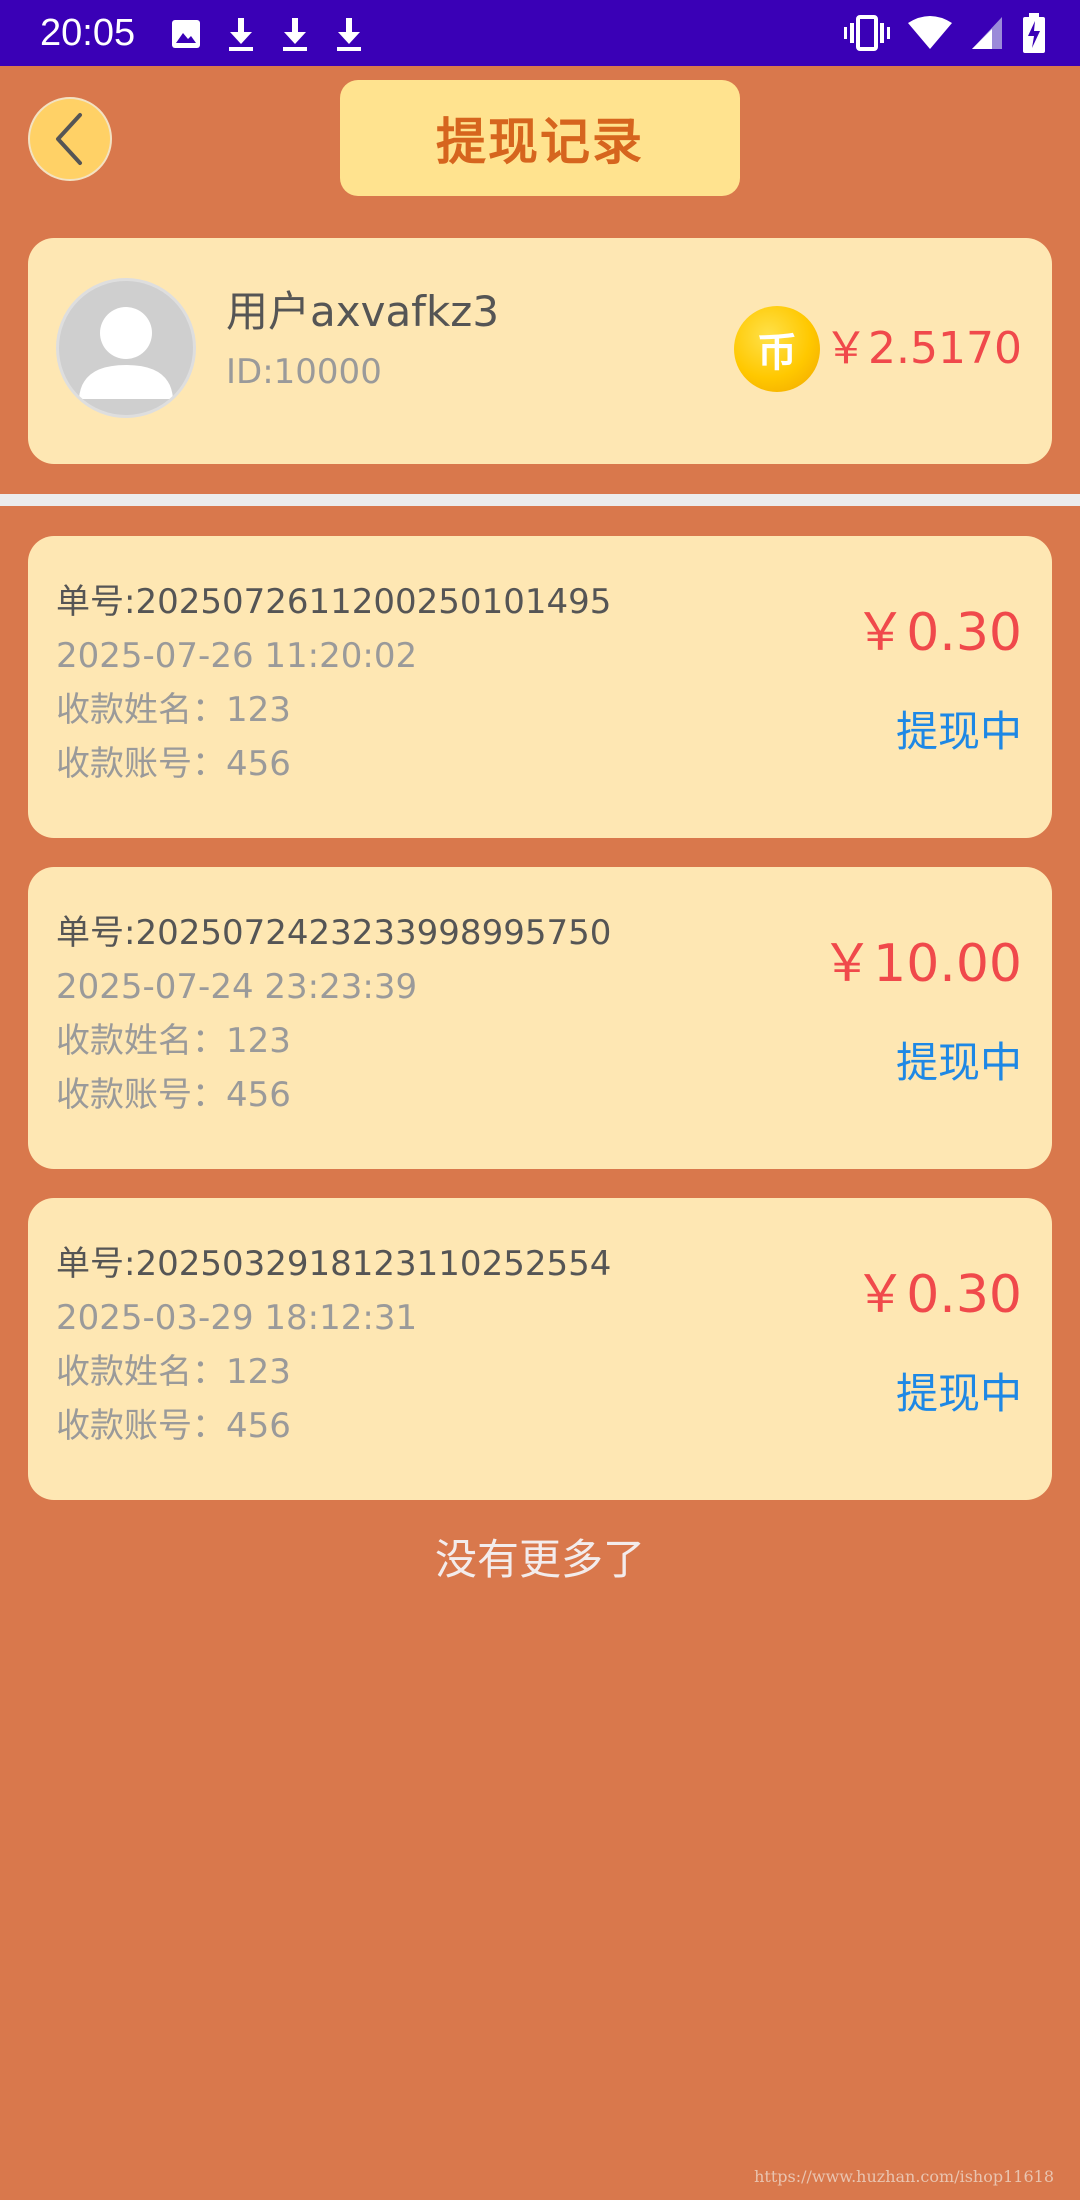  I want to click on system-icons, so click(945, 33).